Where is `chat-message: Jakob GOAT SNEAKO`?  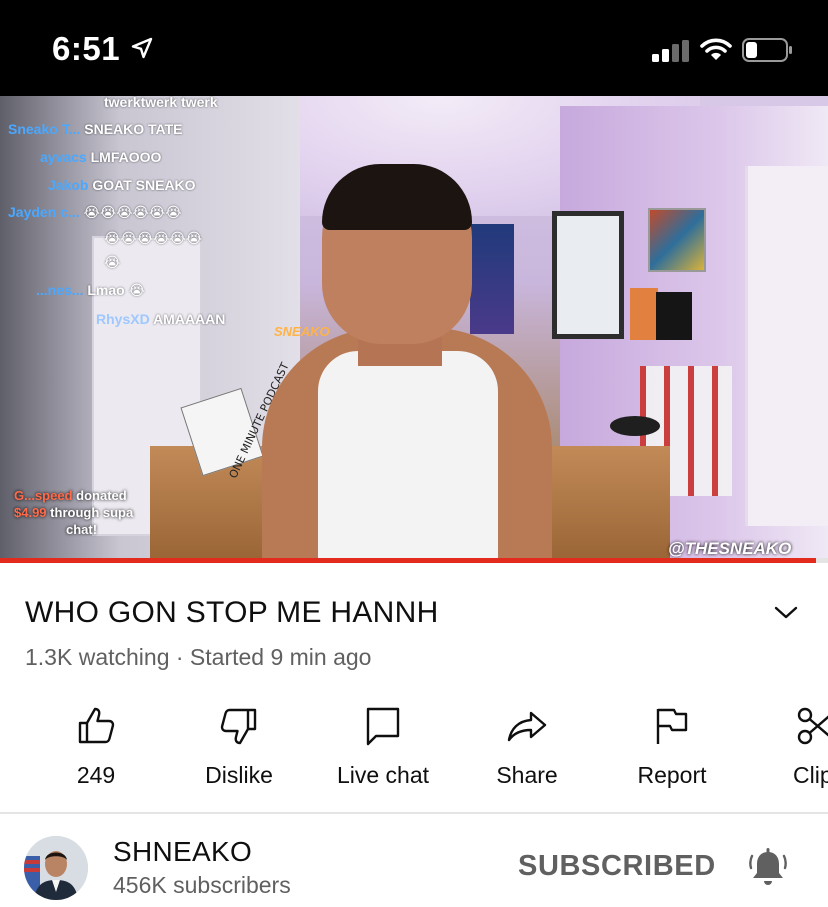
chat-message: Jakob GOAT SNEAKO is located at coordinates (122, 185).